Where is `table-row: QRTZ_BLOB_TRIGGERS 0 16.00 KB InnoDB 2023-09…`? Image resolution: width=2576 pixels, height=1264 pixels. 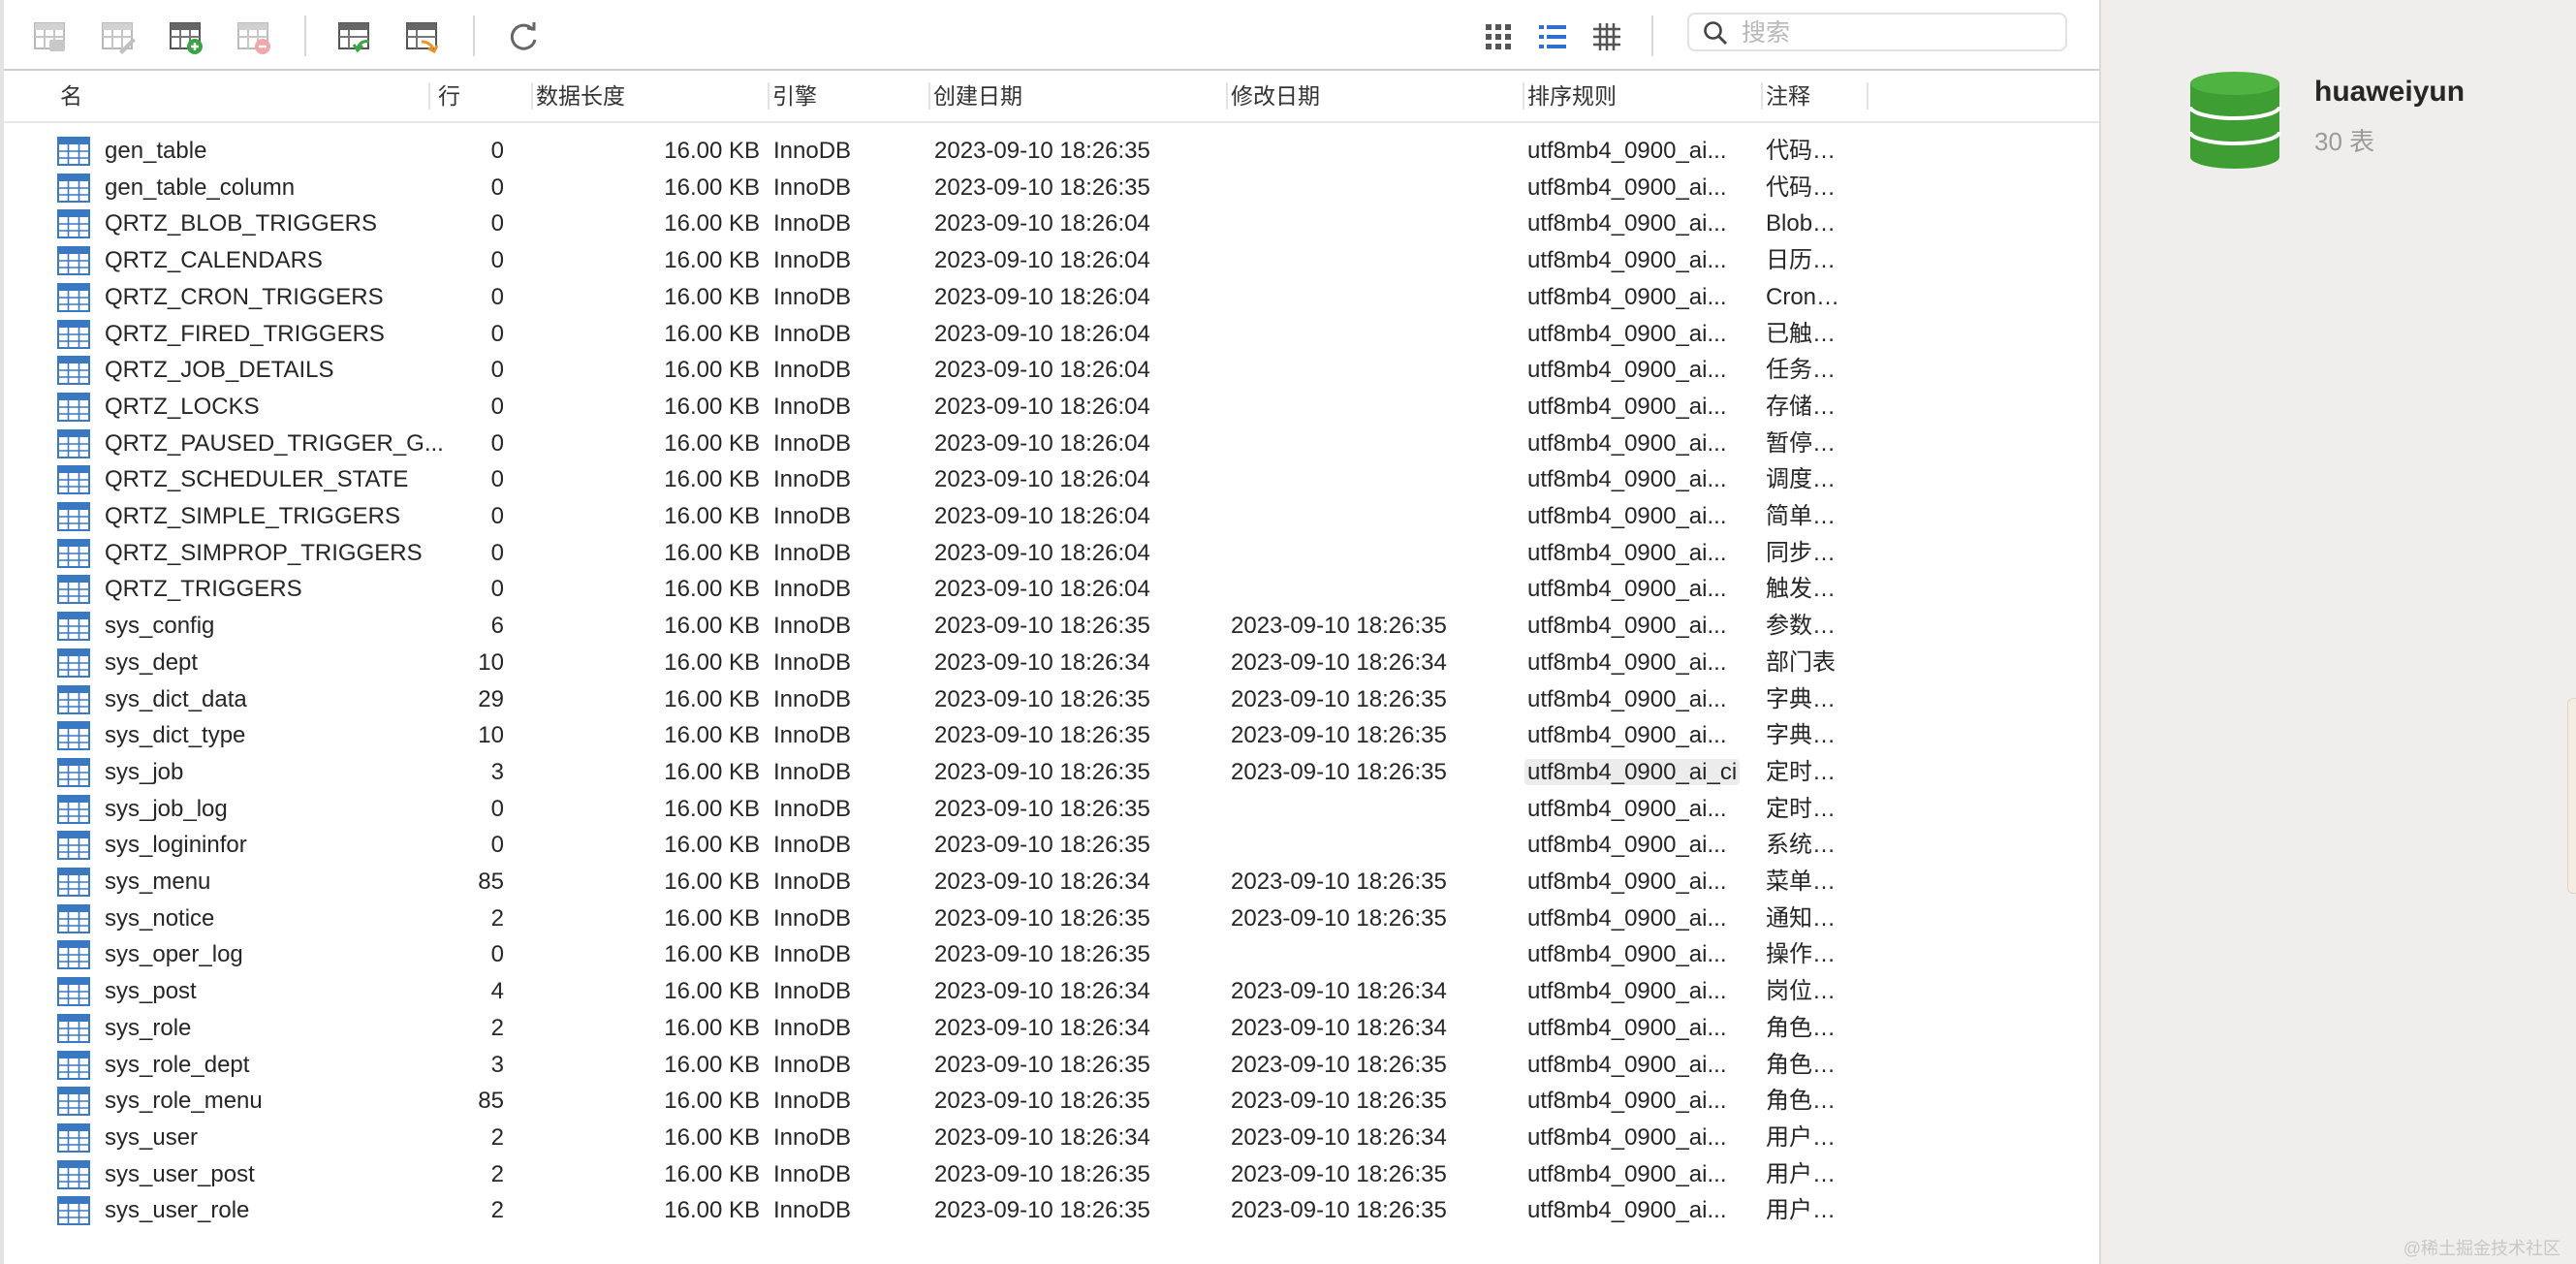
table-row: QRTZ_BLOB_TRIGGERS 0 16.00 KB InnoDB 2023-09… is located at coordinates (1051, 223).